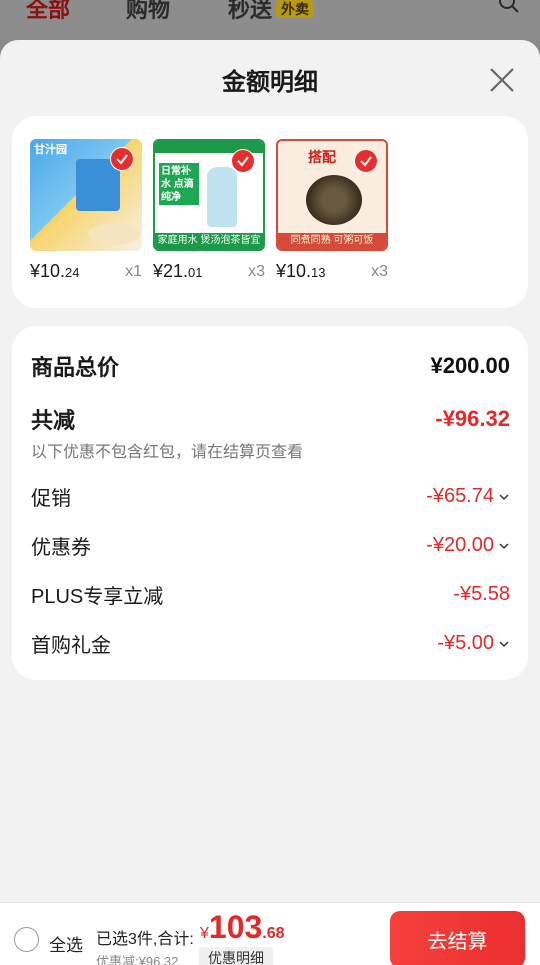 The height and width of the screenshot is (965, 540). I want to click on product-price: ¥10.13, so click(301, 271).